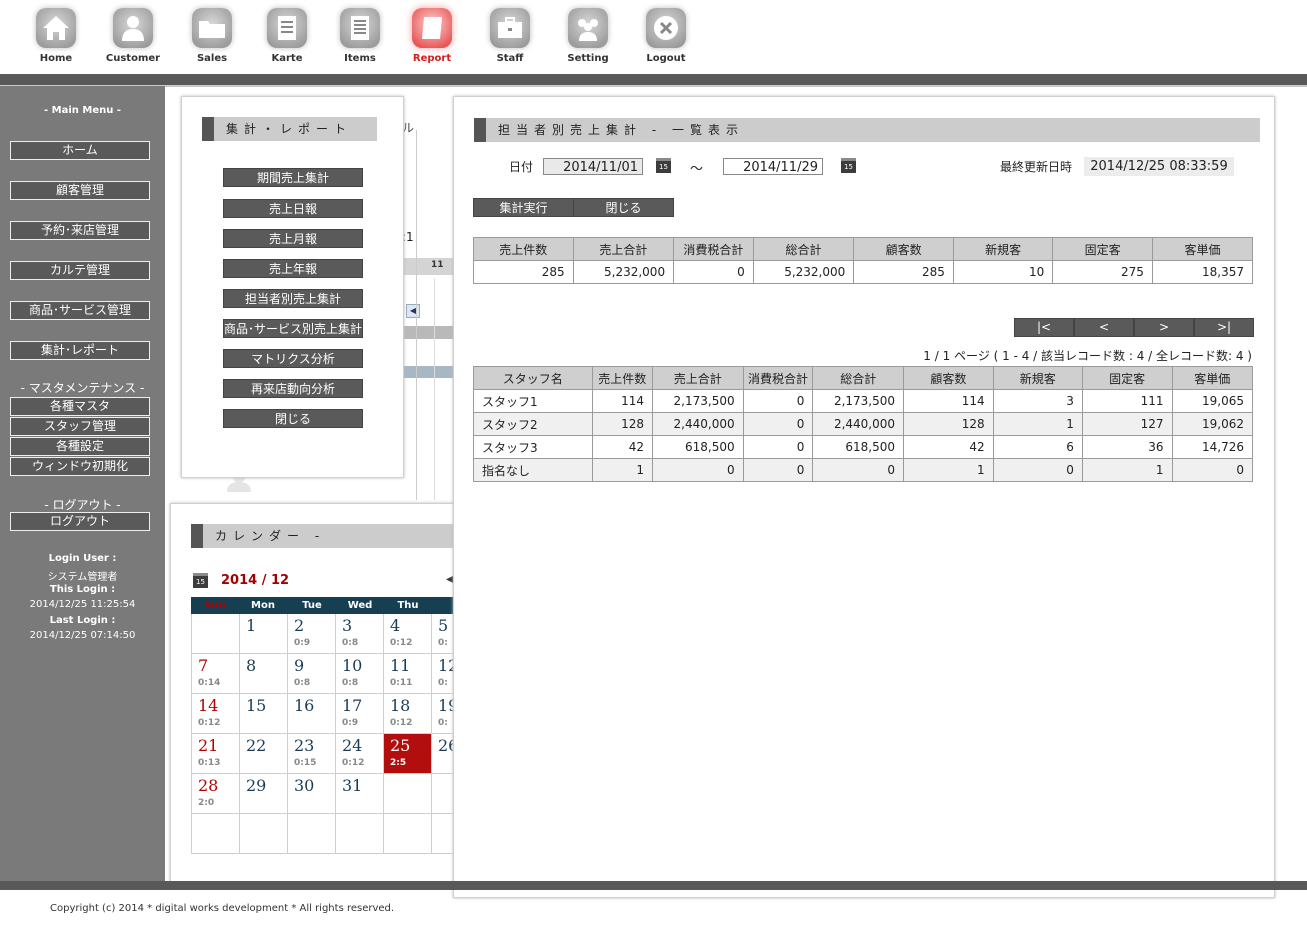  Describe the element at coordinates (1224, 327) in the screenshot. I see `pager-last-button: >|` at that location.